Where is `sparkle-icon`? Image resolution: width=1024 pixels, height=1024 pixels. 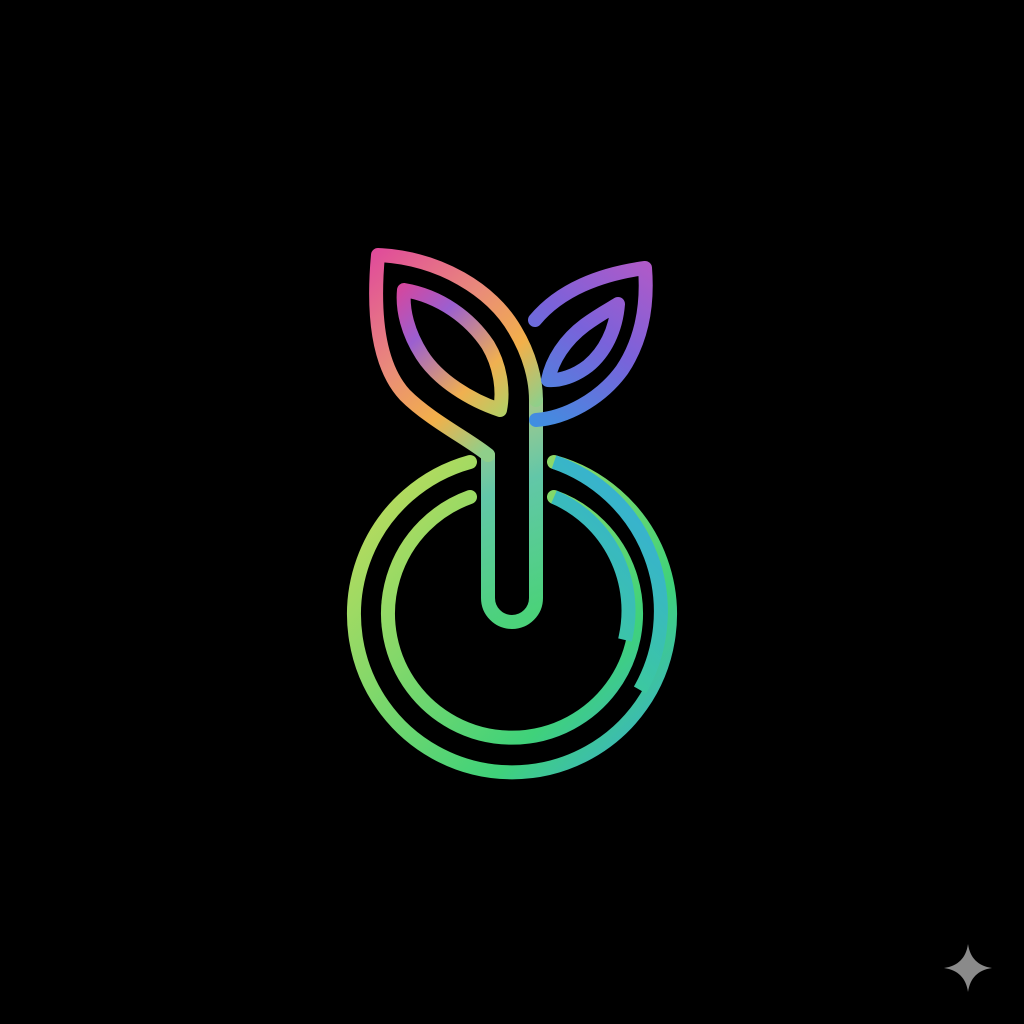 sparkle-icon is located at coordinates (968, 968).